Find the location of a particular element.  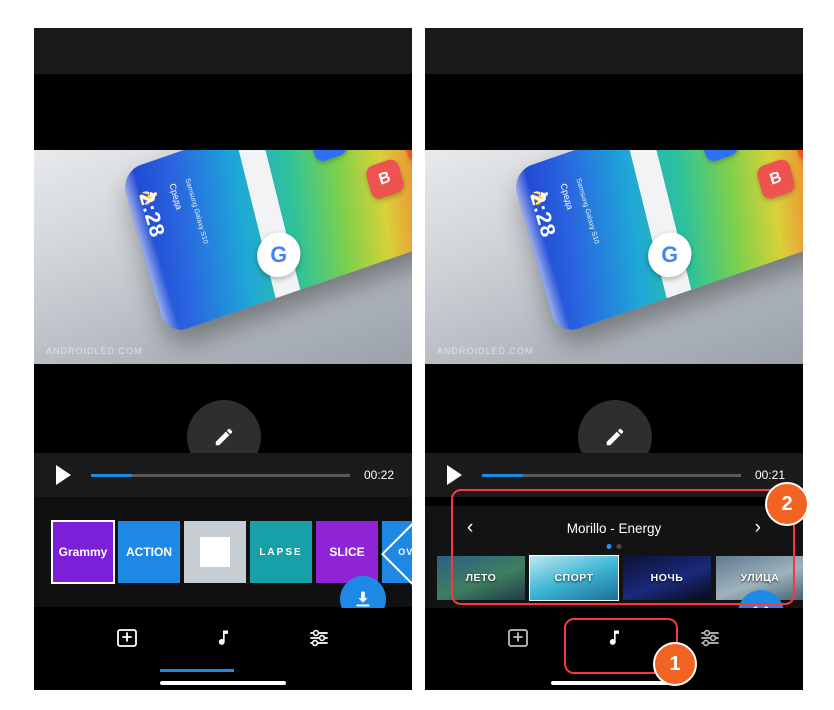

tab-adjust-left is located at coordinates (319, 638).